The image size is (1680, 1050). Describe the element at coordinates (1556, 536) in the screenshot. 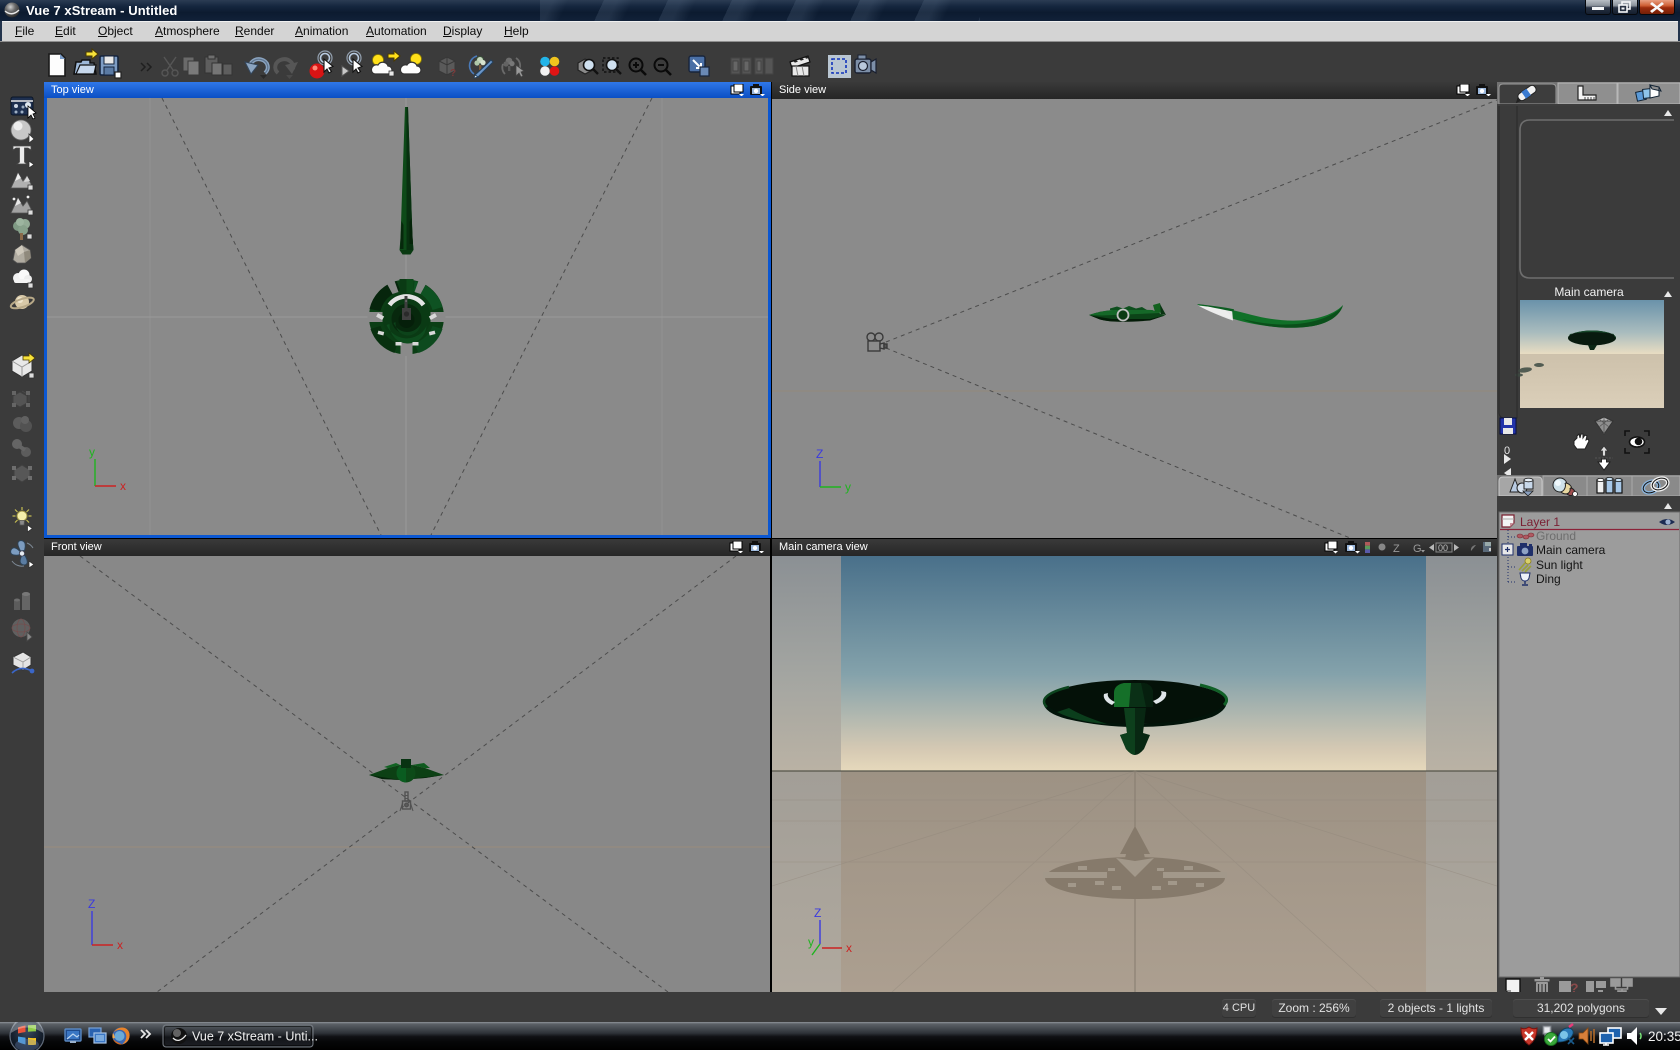

I see `svg-text: Ground` at that location.